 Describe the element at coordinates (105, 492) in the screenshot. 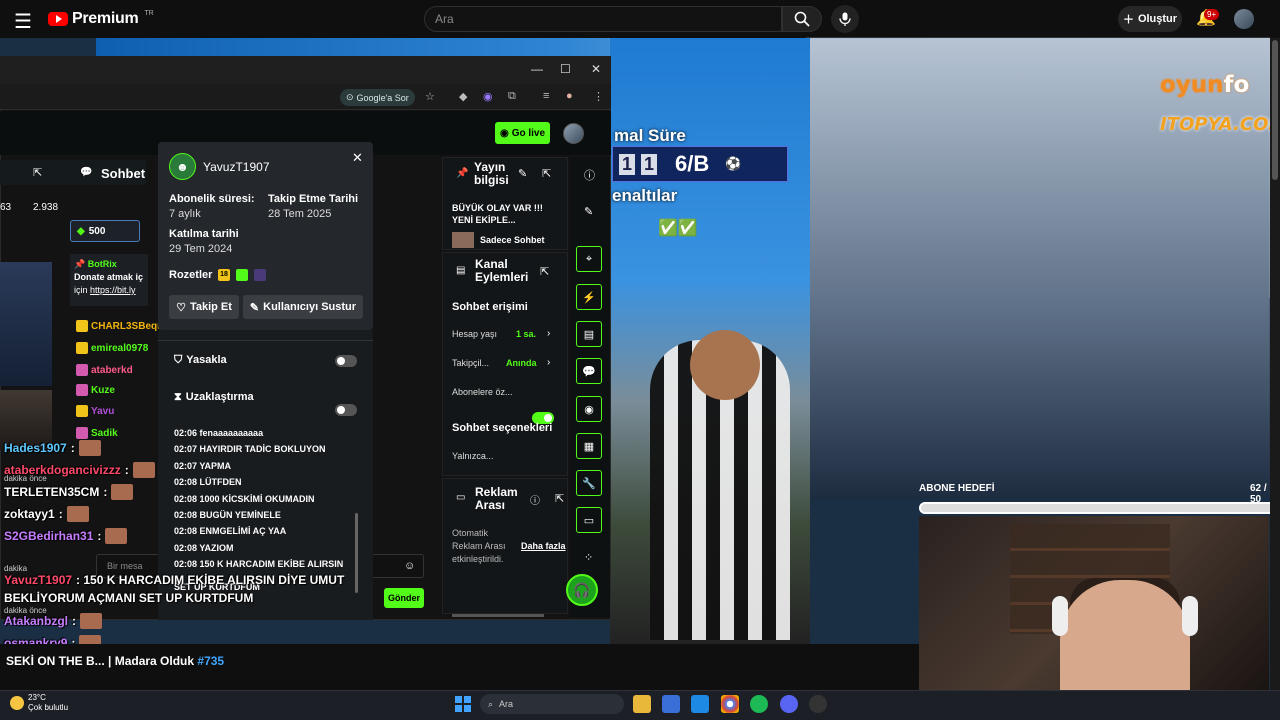

I see `overlay-chat-text: :` at that location.